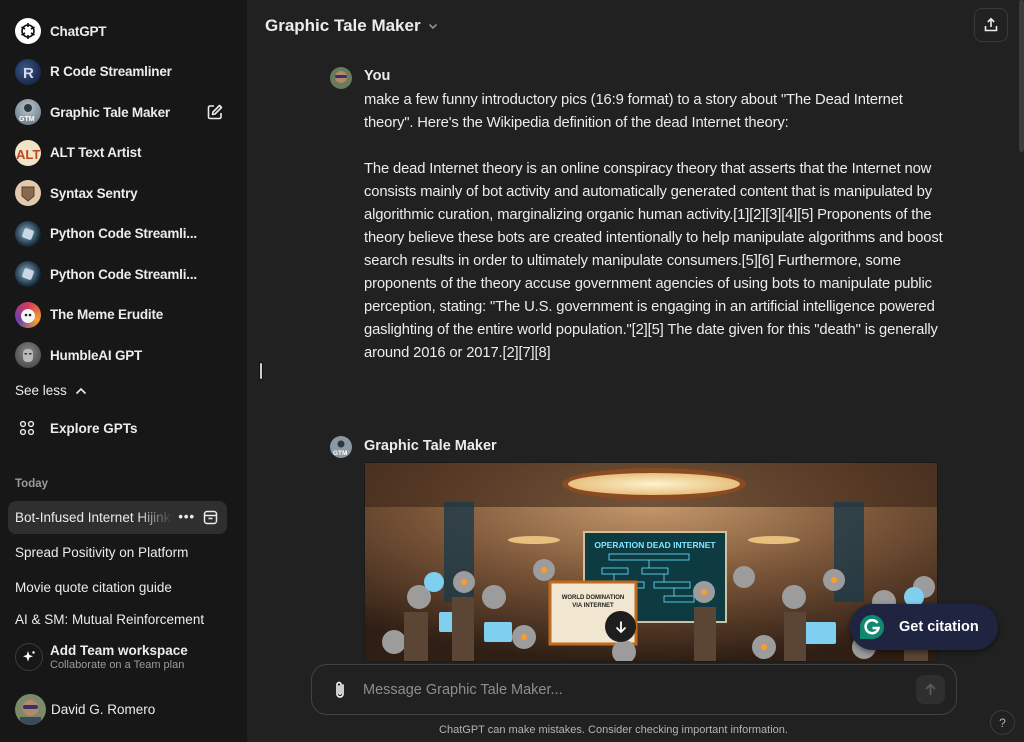 Image resolution: width=1024 pixels, height=742 pixels. Describe the element at coordinates (28, 31) in the screenshot. I see `openai-logo-icon` at that location.